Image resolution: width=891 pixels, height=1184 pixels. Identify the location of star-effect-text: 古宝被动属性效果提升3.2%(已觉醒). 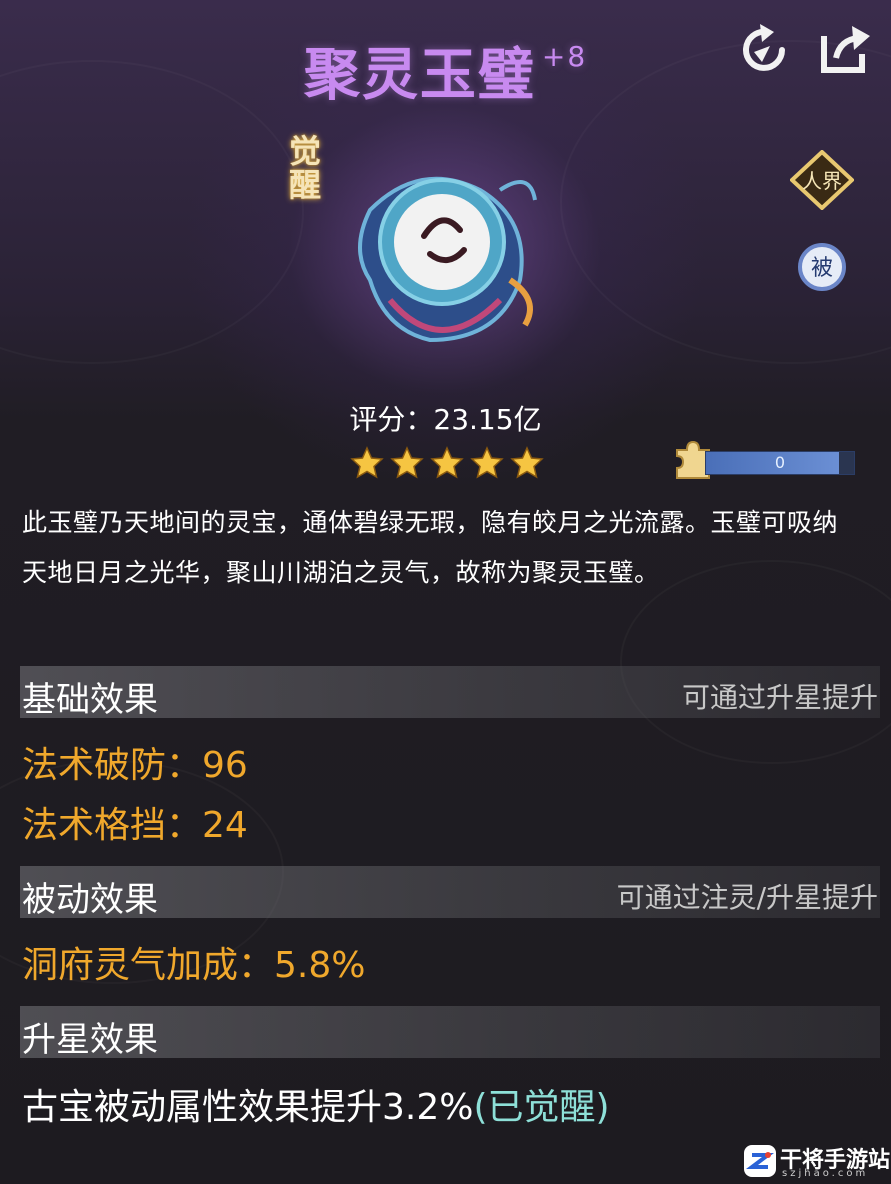
(316, 1104).